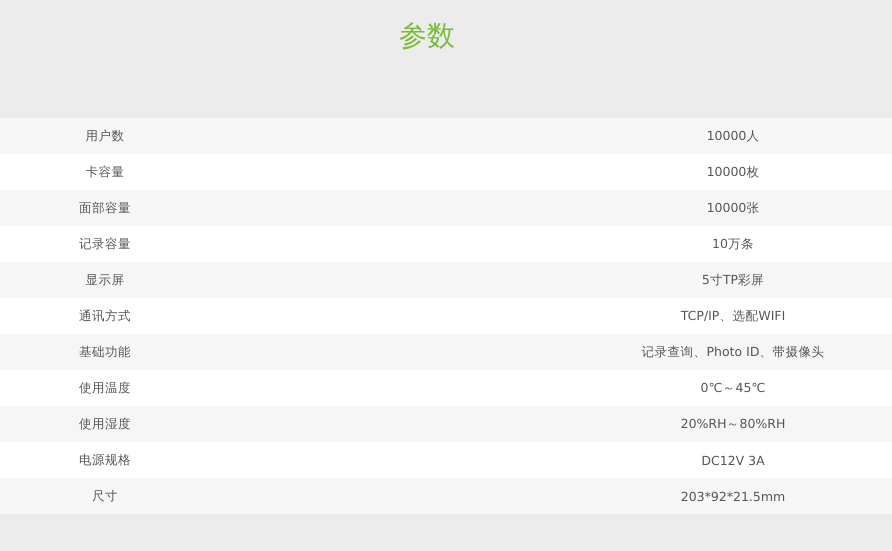 The width and height of the screenshot is (892, 551). I want to click on parameter-value: 5寸TP彩屏, so click(733, 280).